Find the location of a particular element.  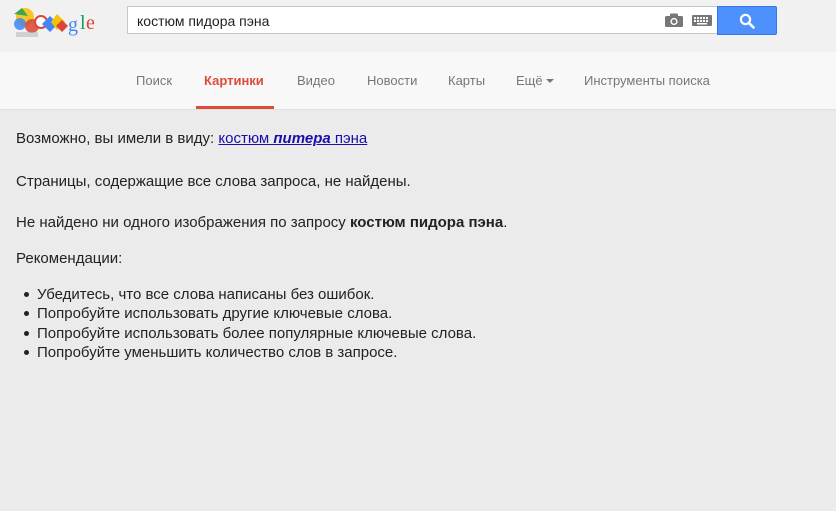

chevron-down-icon is located at coordinates (549, 81).